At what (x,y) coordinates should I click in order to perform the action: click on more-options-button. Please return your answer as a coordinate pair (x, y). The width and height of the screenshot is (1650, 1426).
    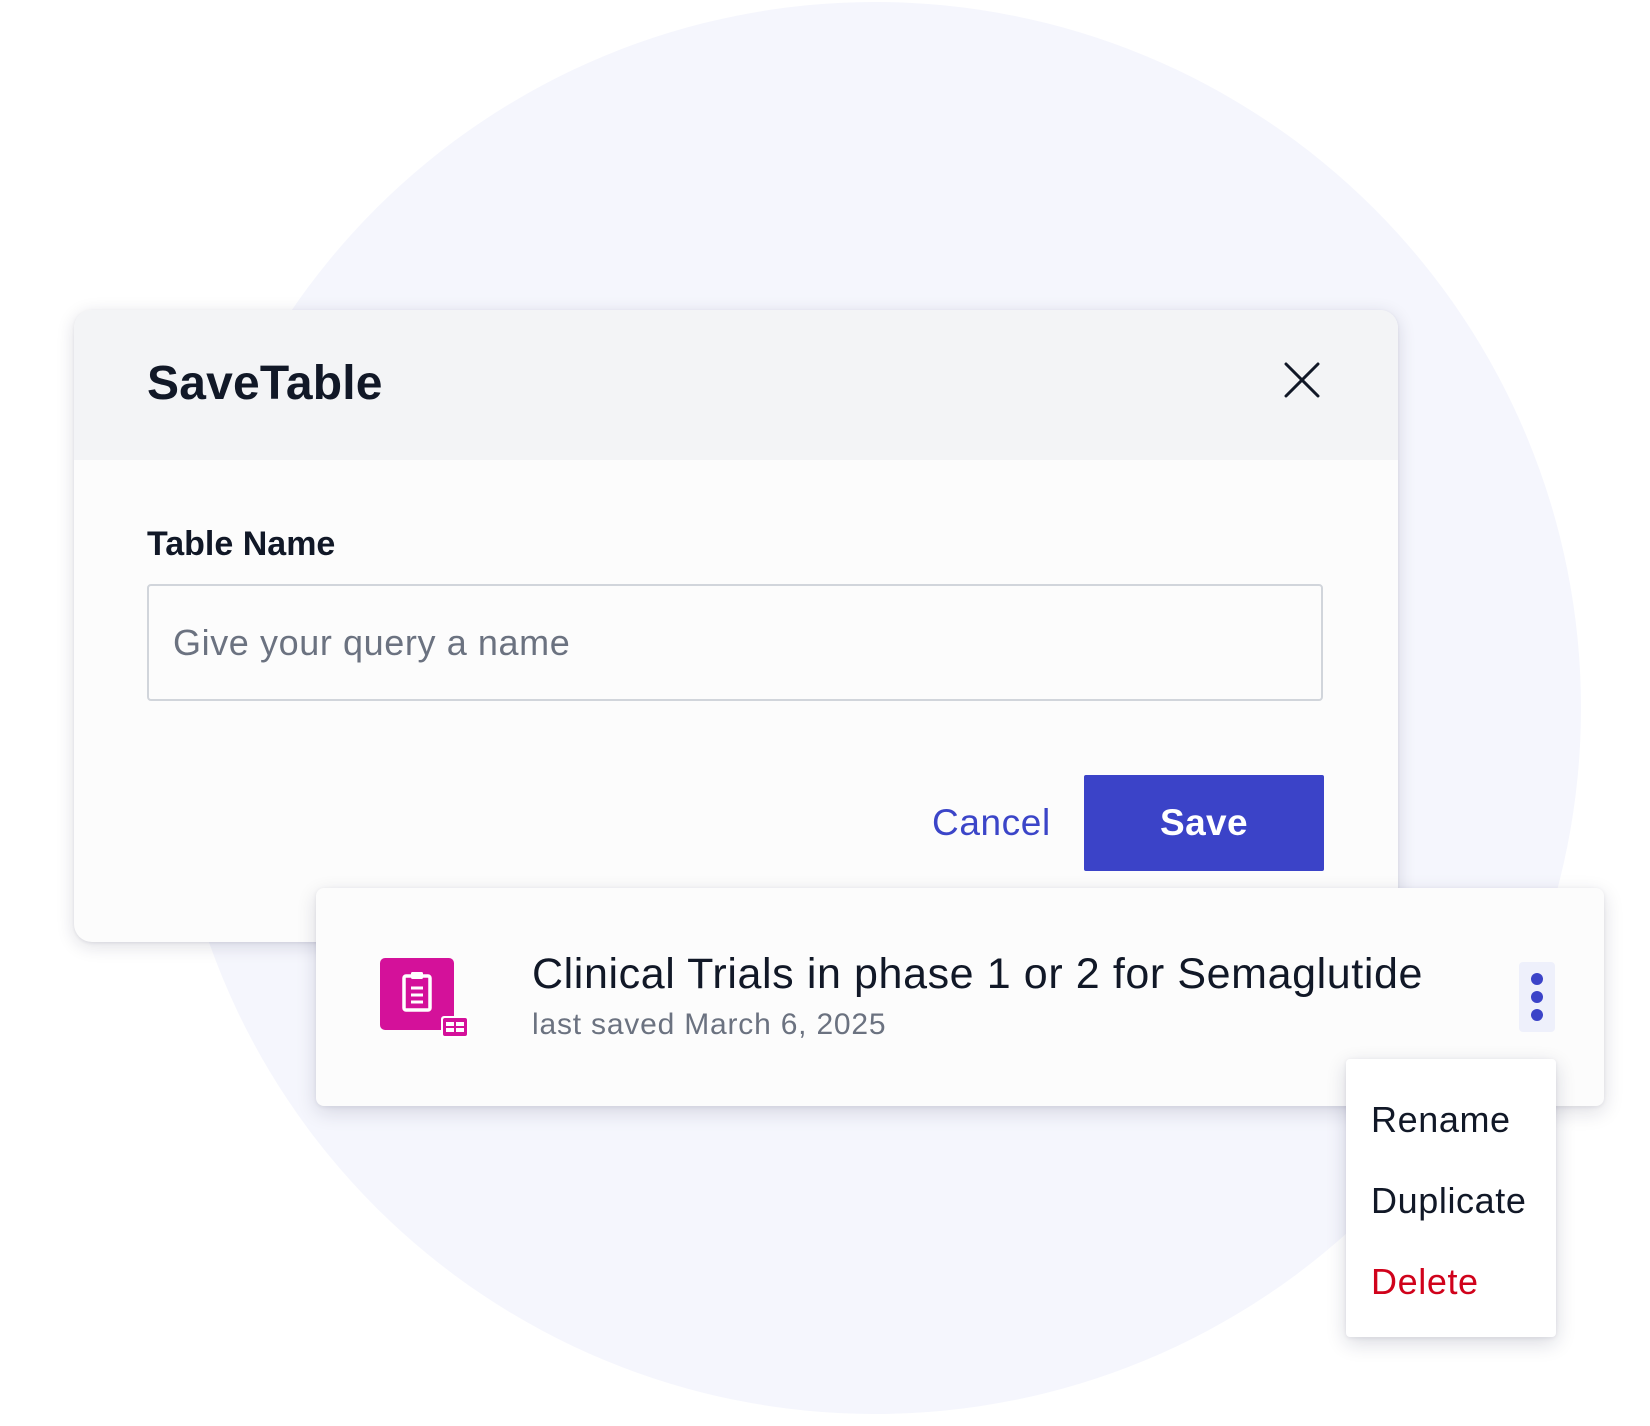
    Looking at the image, I should click on (1537, 997).